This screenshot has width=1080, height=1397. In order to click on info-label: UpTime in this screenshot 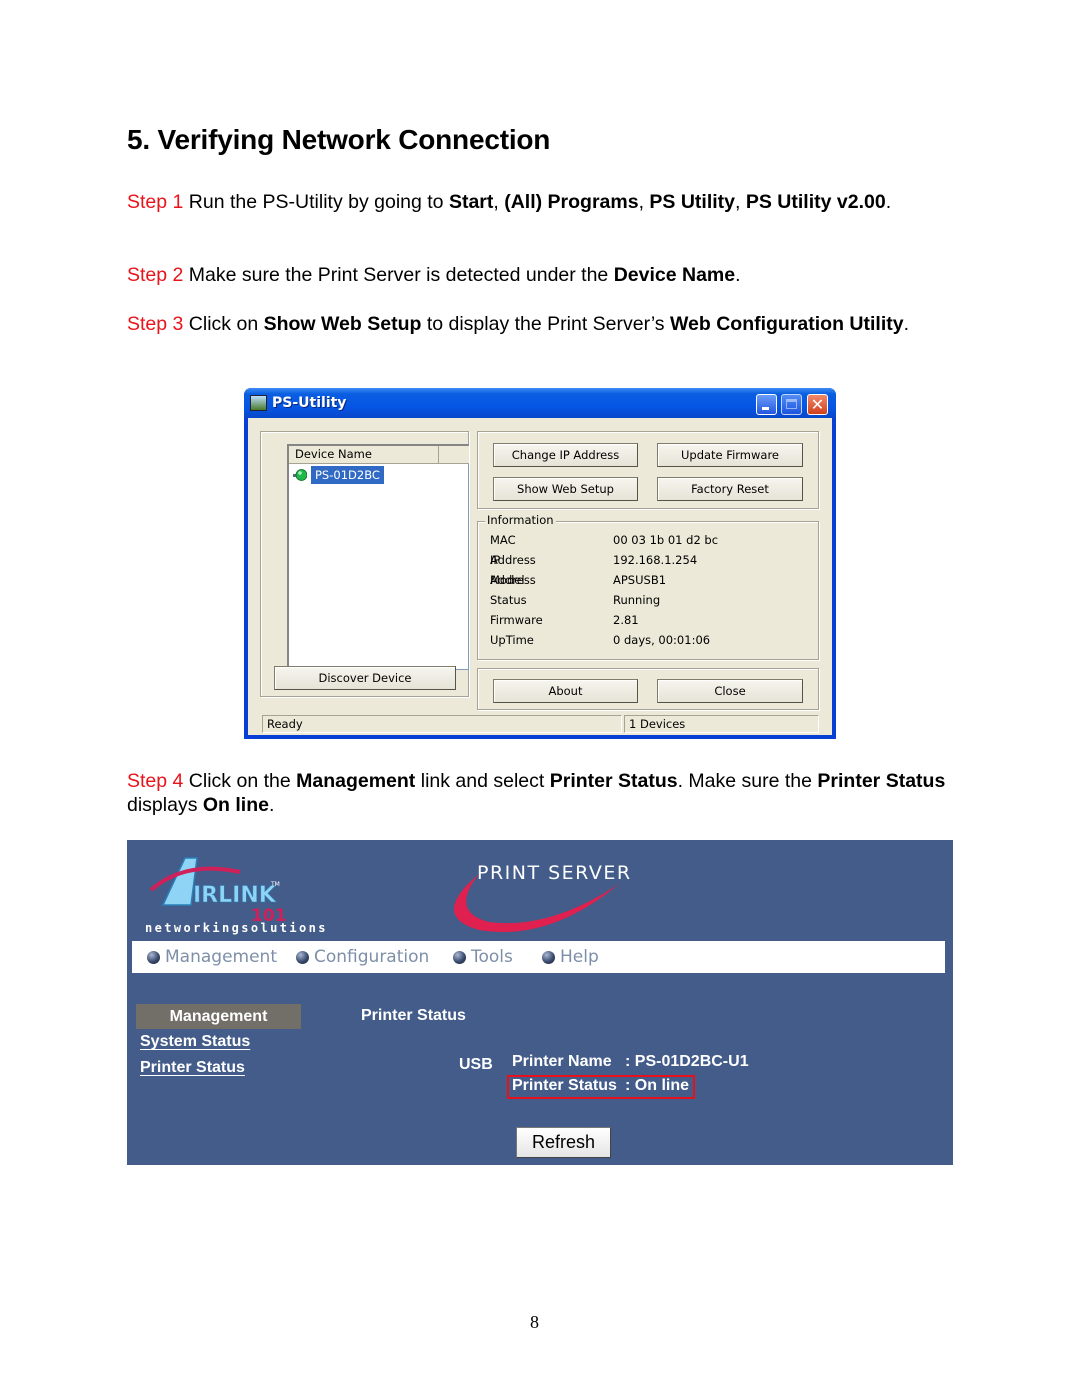, I will do `click(512, 640)`.